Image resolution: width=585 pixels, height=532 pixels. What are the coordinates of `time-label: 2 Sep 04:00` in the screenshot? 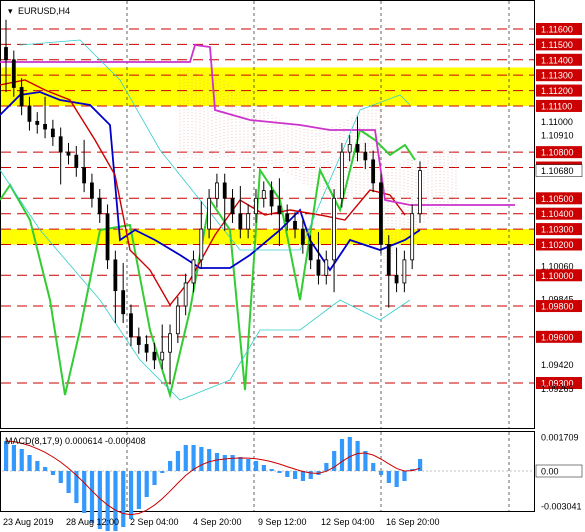 It's located at (154, 522).